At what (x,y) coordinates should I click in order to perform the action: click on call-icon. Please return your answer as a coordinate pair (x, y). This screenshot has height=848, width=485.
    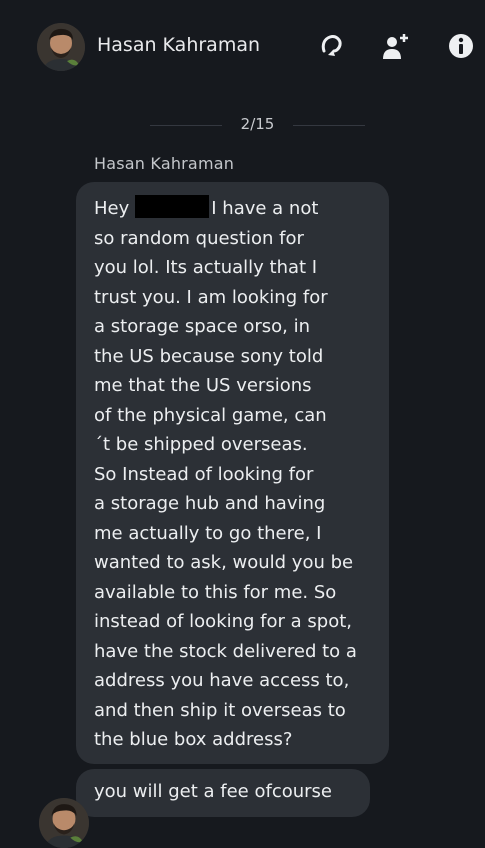
    Looking at the image, I should click on (331, 46).